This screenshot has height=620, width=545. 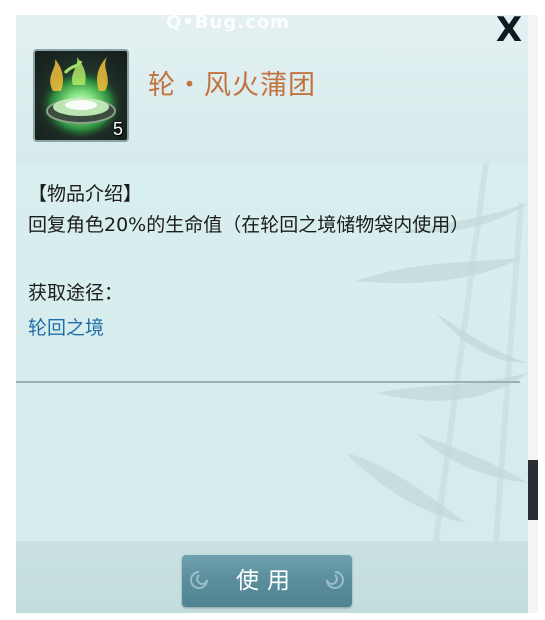 I want to click on scrollbar-track, so click(x=533, y=314).